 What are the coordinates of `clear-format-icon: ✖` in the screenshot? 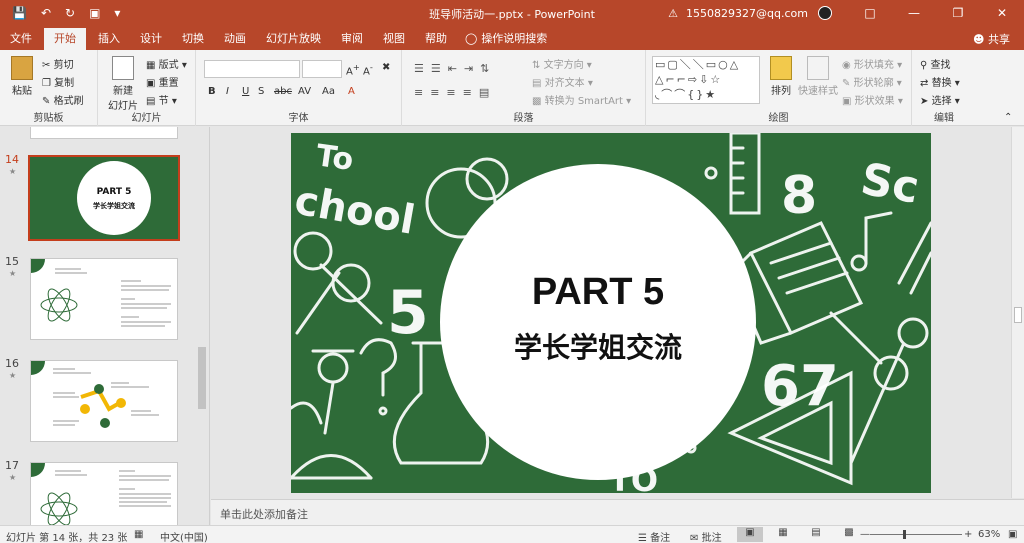 It's located at (386, 67).